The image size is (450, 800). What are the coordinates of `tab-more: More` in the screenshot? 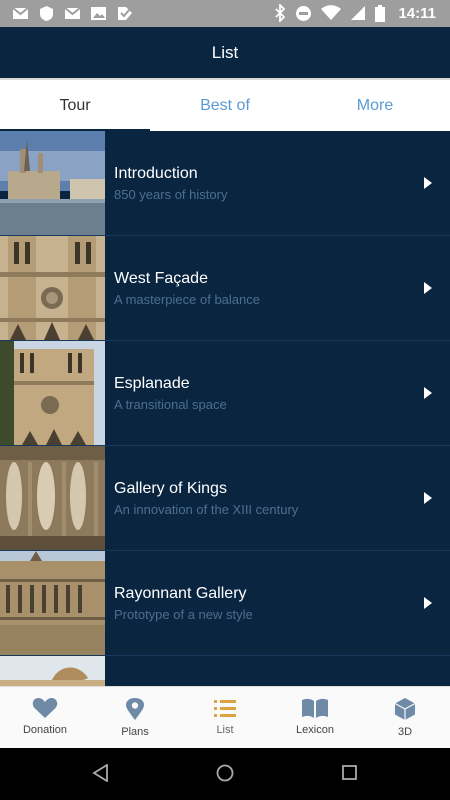 It's located at (375, 105).